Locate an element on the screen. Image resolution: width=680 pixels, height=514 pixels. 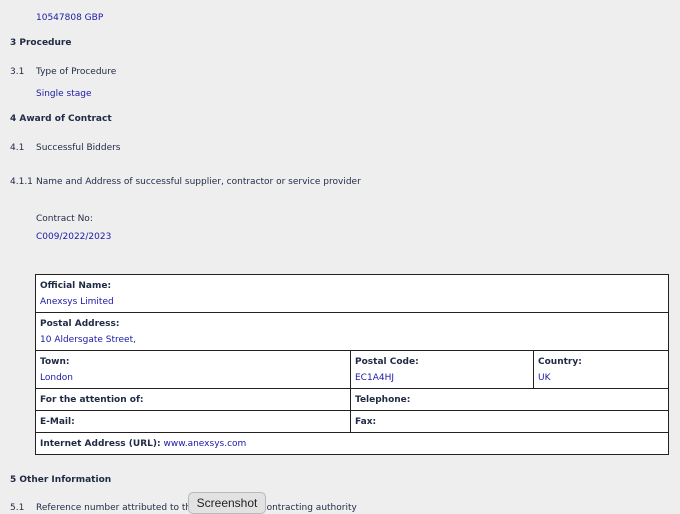
attention-cell: For the attention of: is located at coordinates (193, 399).